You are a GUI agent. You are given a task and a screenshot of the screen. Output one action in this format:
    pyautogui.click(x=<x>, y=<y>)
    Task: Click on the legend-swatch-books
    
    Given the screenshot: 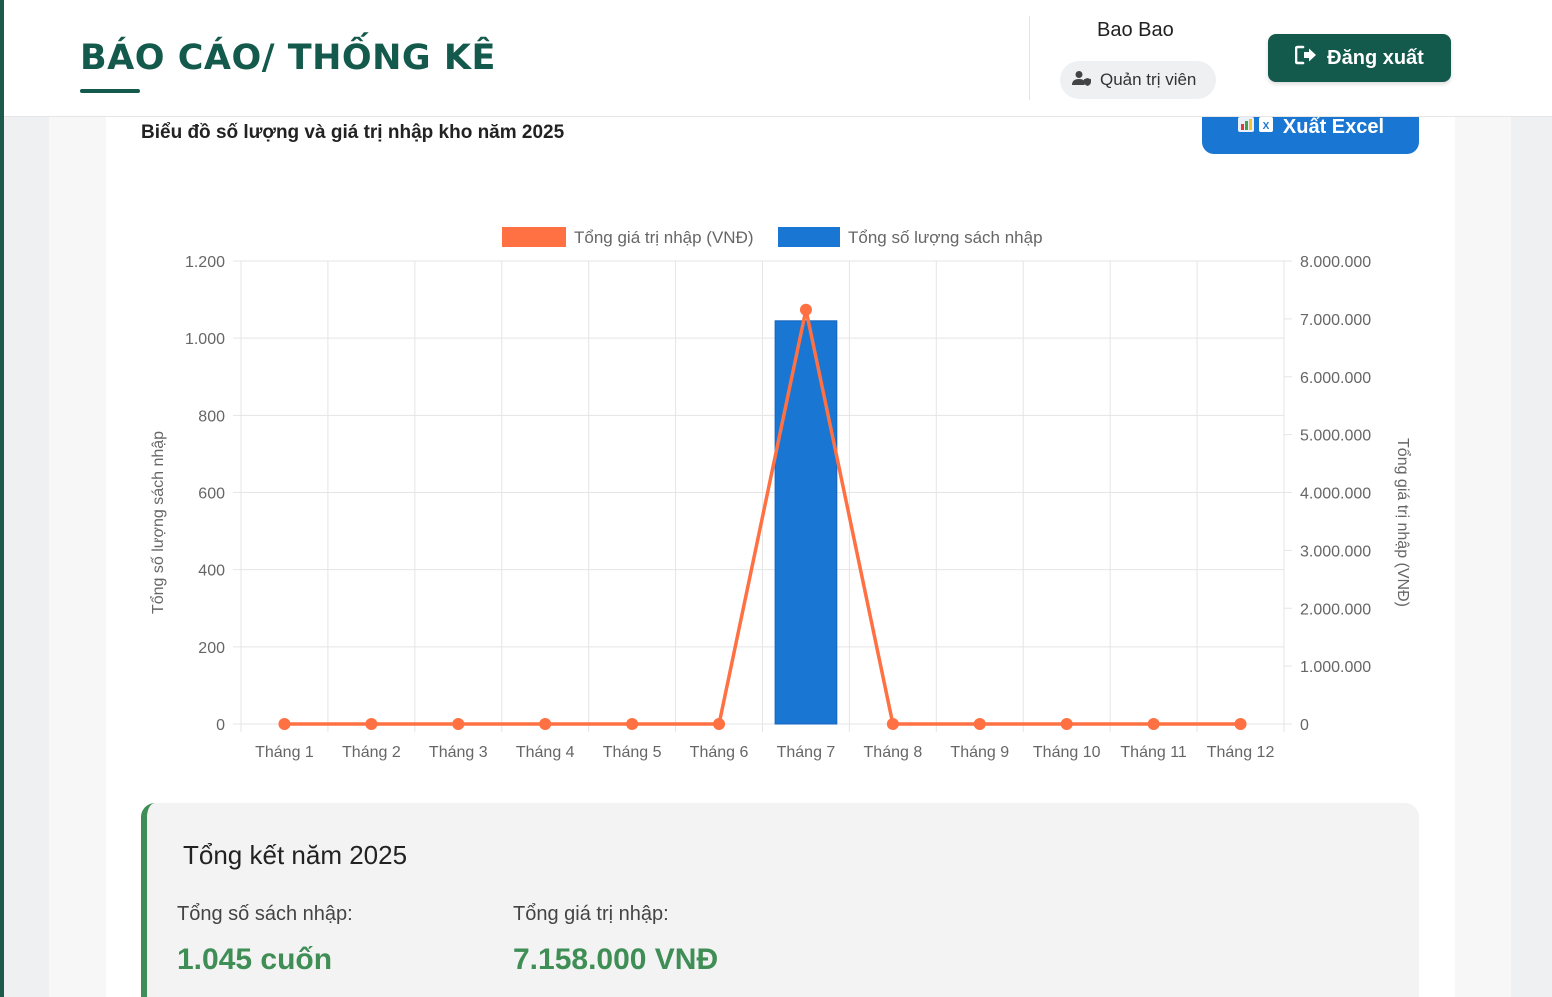 What is the action you would take?
    pyautogui.click(x=809, y=237)
    